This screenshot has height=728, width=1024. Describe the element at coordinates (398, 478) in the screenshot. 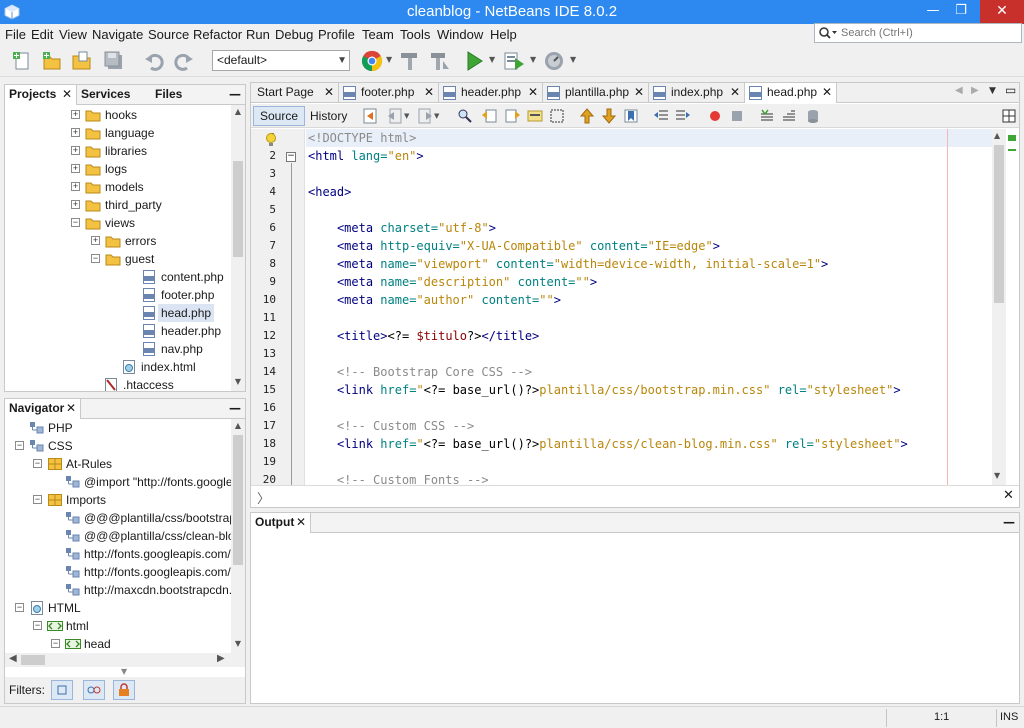

I see `code-line: <!-- Custom Fonts -->` at that location.